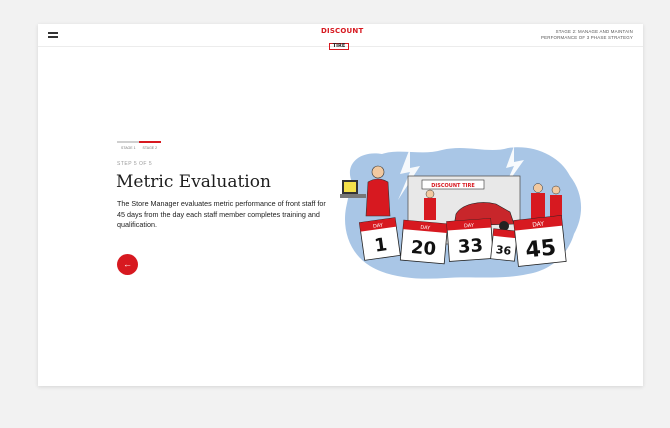  What do you see at coordinates (470, 246) in the screenshot?
I see `calendar-day-33: 33` at bounding box center [470, 246].